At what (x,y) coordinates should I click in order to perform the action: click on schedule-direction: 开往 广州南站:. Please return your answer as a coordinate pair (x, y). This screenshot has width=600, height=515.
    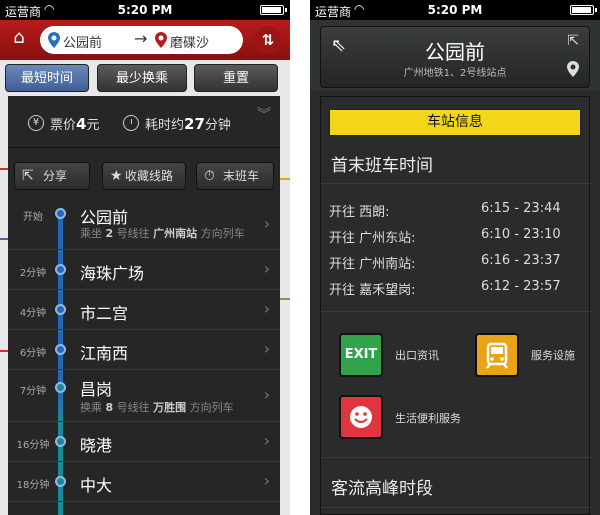
    Looking at the image, I should click on (372, 264).